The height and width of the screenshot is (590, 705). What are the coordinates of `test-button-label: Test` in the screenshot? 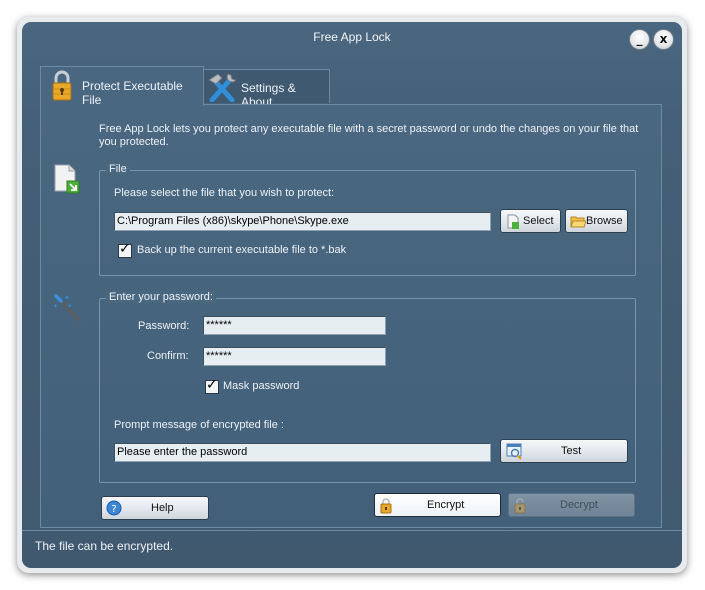 It's located at (571, 451).